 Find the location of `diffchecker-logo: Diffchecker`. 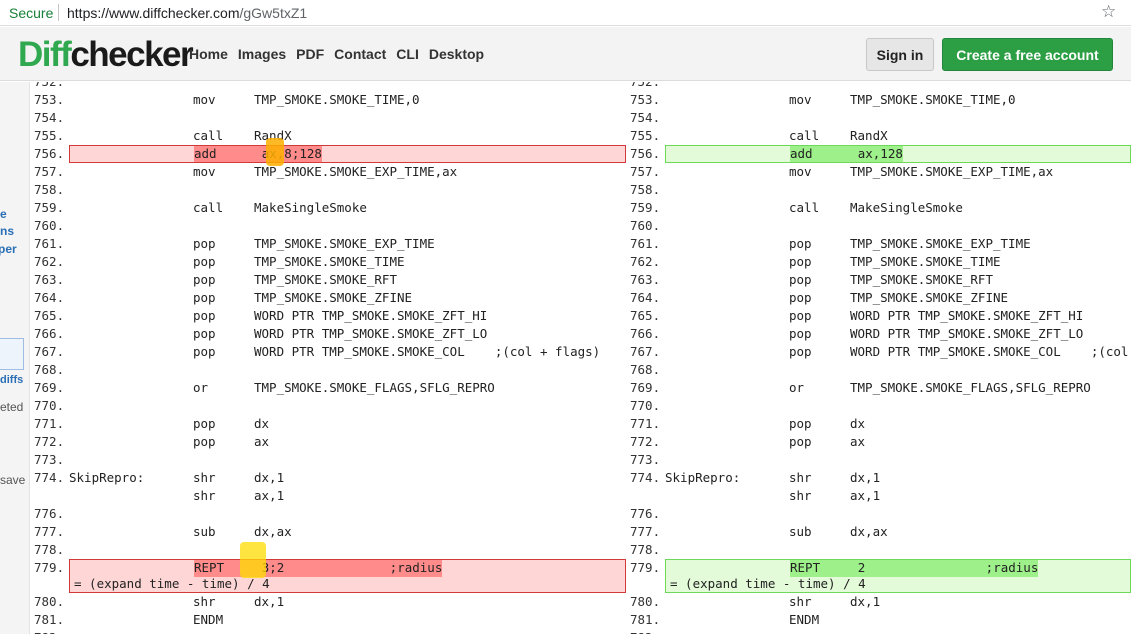

diffchecker-logo: Diffchecker is located at coordinates (106, 55).